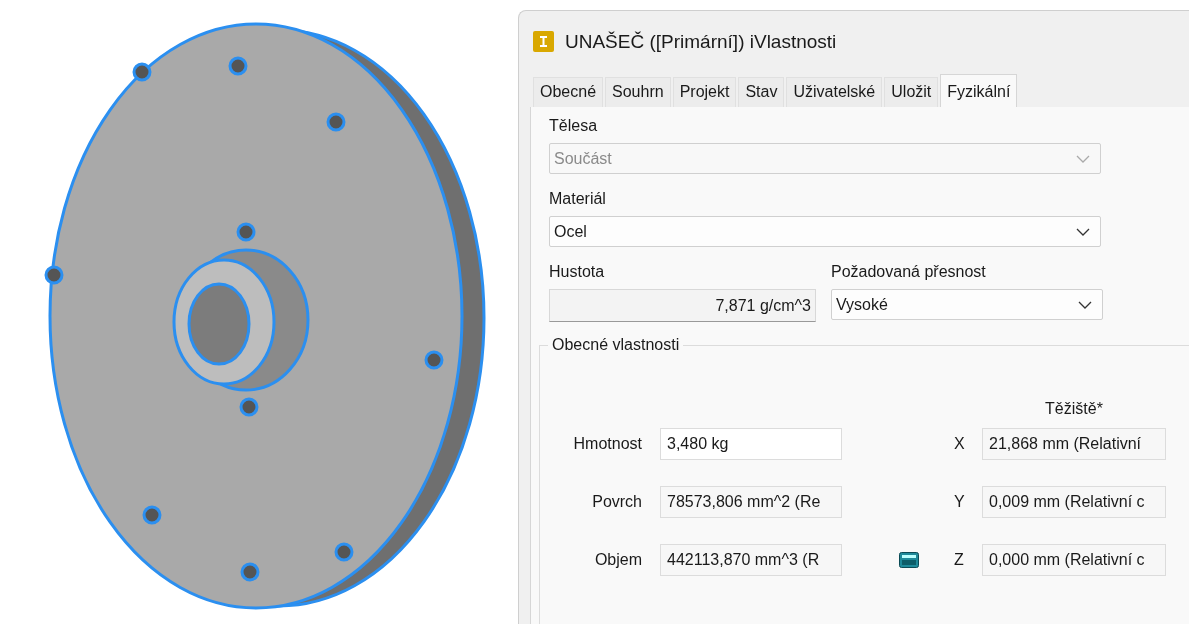 Image resolution: width=1189 pixels, height=624 pixels. What do you see at coordinates (908, 272) in the screenshot?
I see `field-label: Požadovaná přesnost` at bounding box center [908, 272].